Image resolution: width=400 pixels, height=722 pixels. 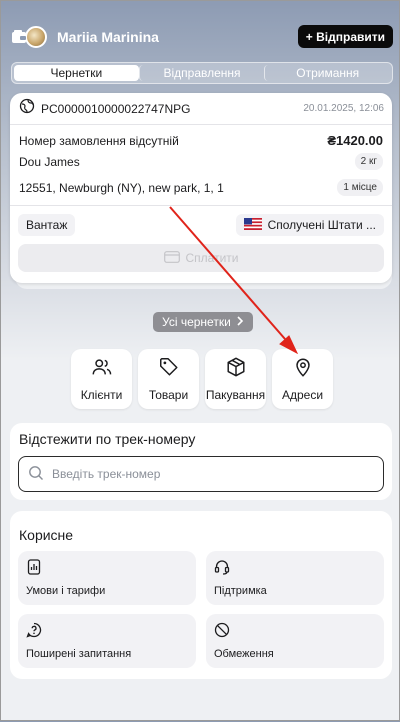 What do you see at coordinates (252, 225) in the screenshot?
I see `us-flag-icon` at bounding box center [252, 225].